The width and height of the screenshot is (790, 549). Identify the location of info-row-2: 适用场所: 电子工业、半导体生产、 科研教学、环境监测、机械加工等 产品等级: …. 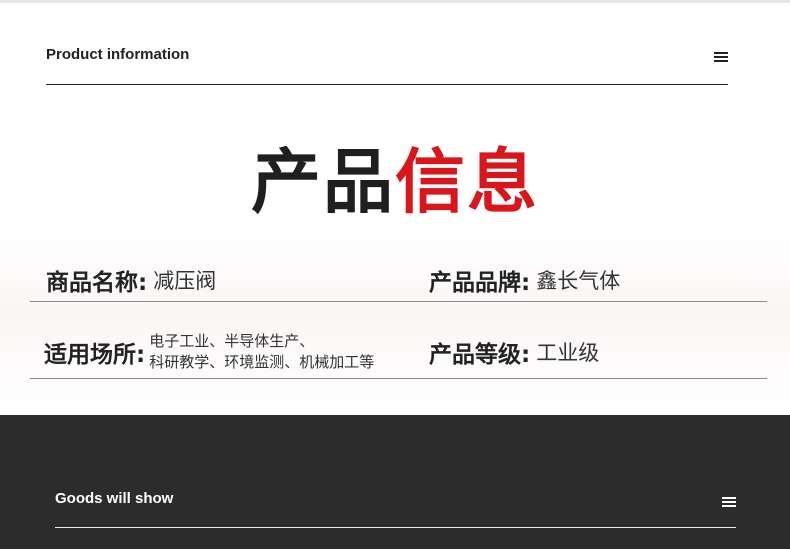
(398, 352).